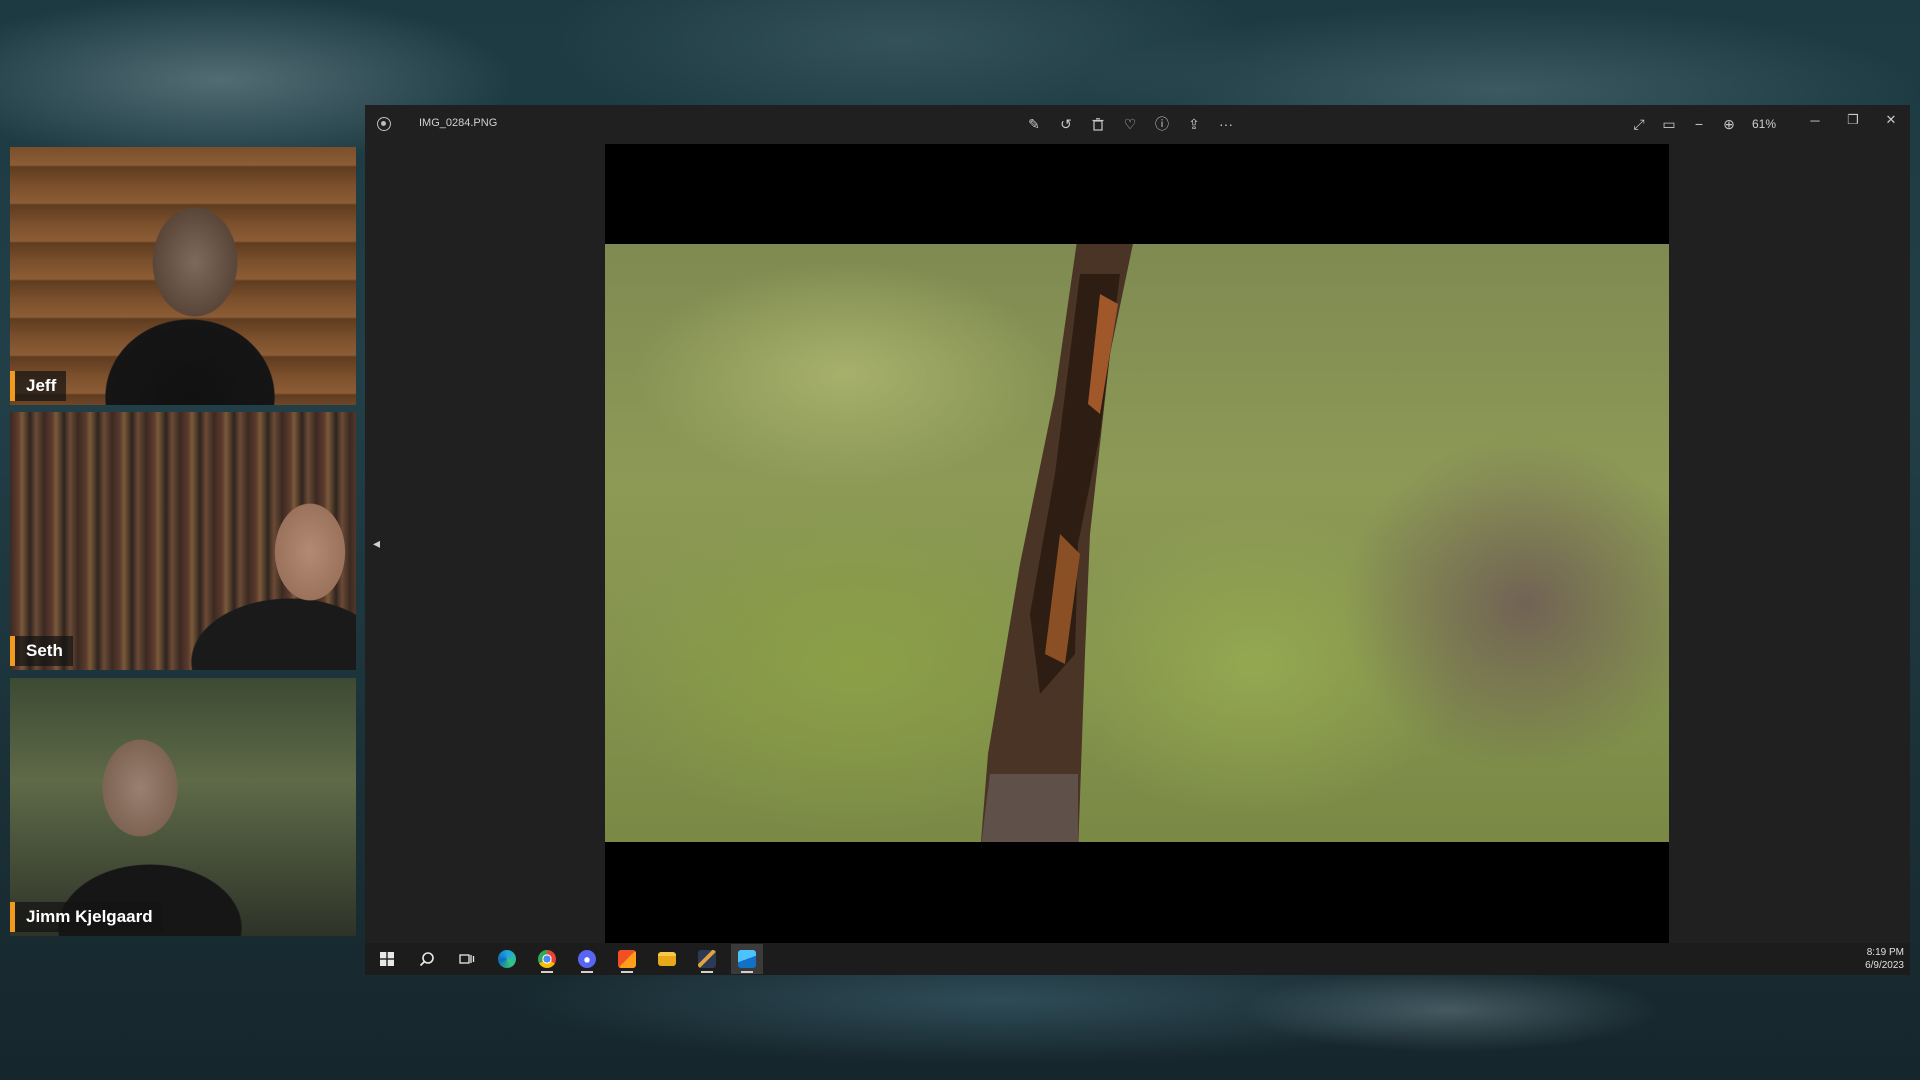 This screenshot has height=1080, width=1920. I want to click on task-view-button, so click(467, 959).